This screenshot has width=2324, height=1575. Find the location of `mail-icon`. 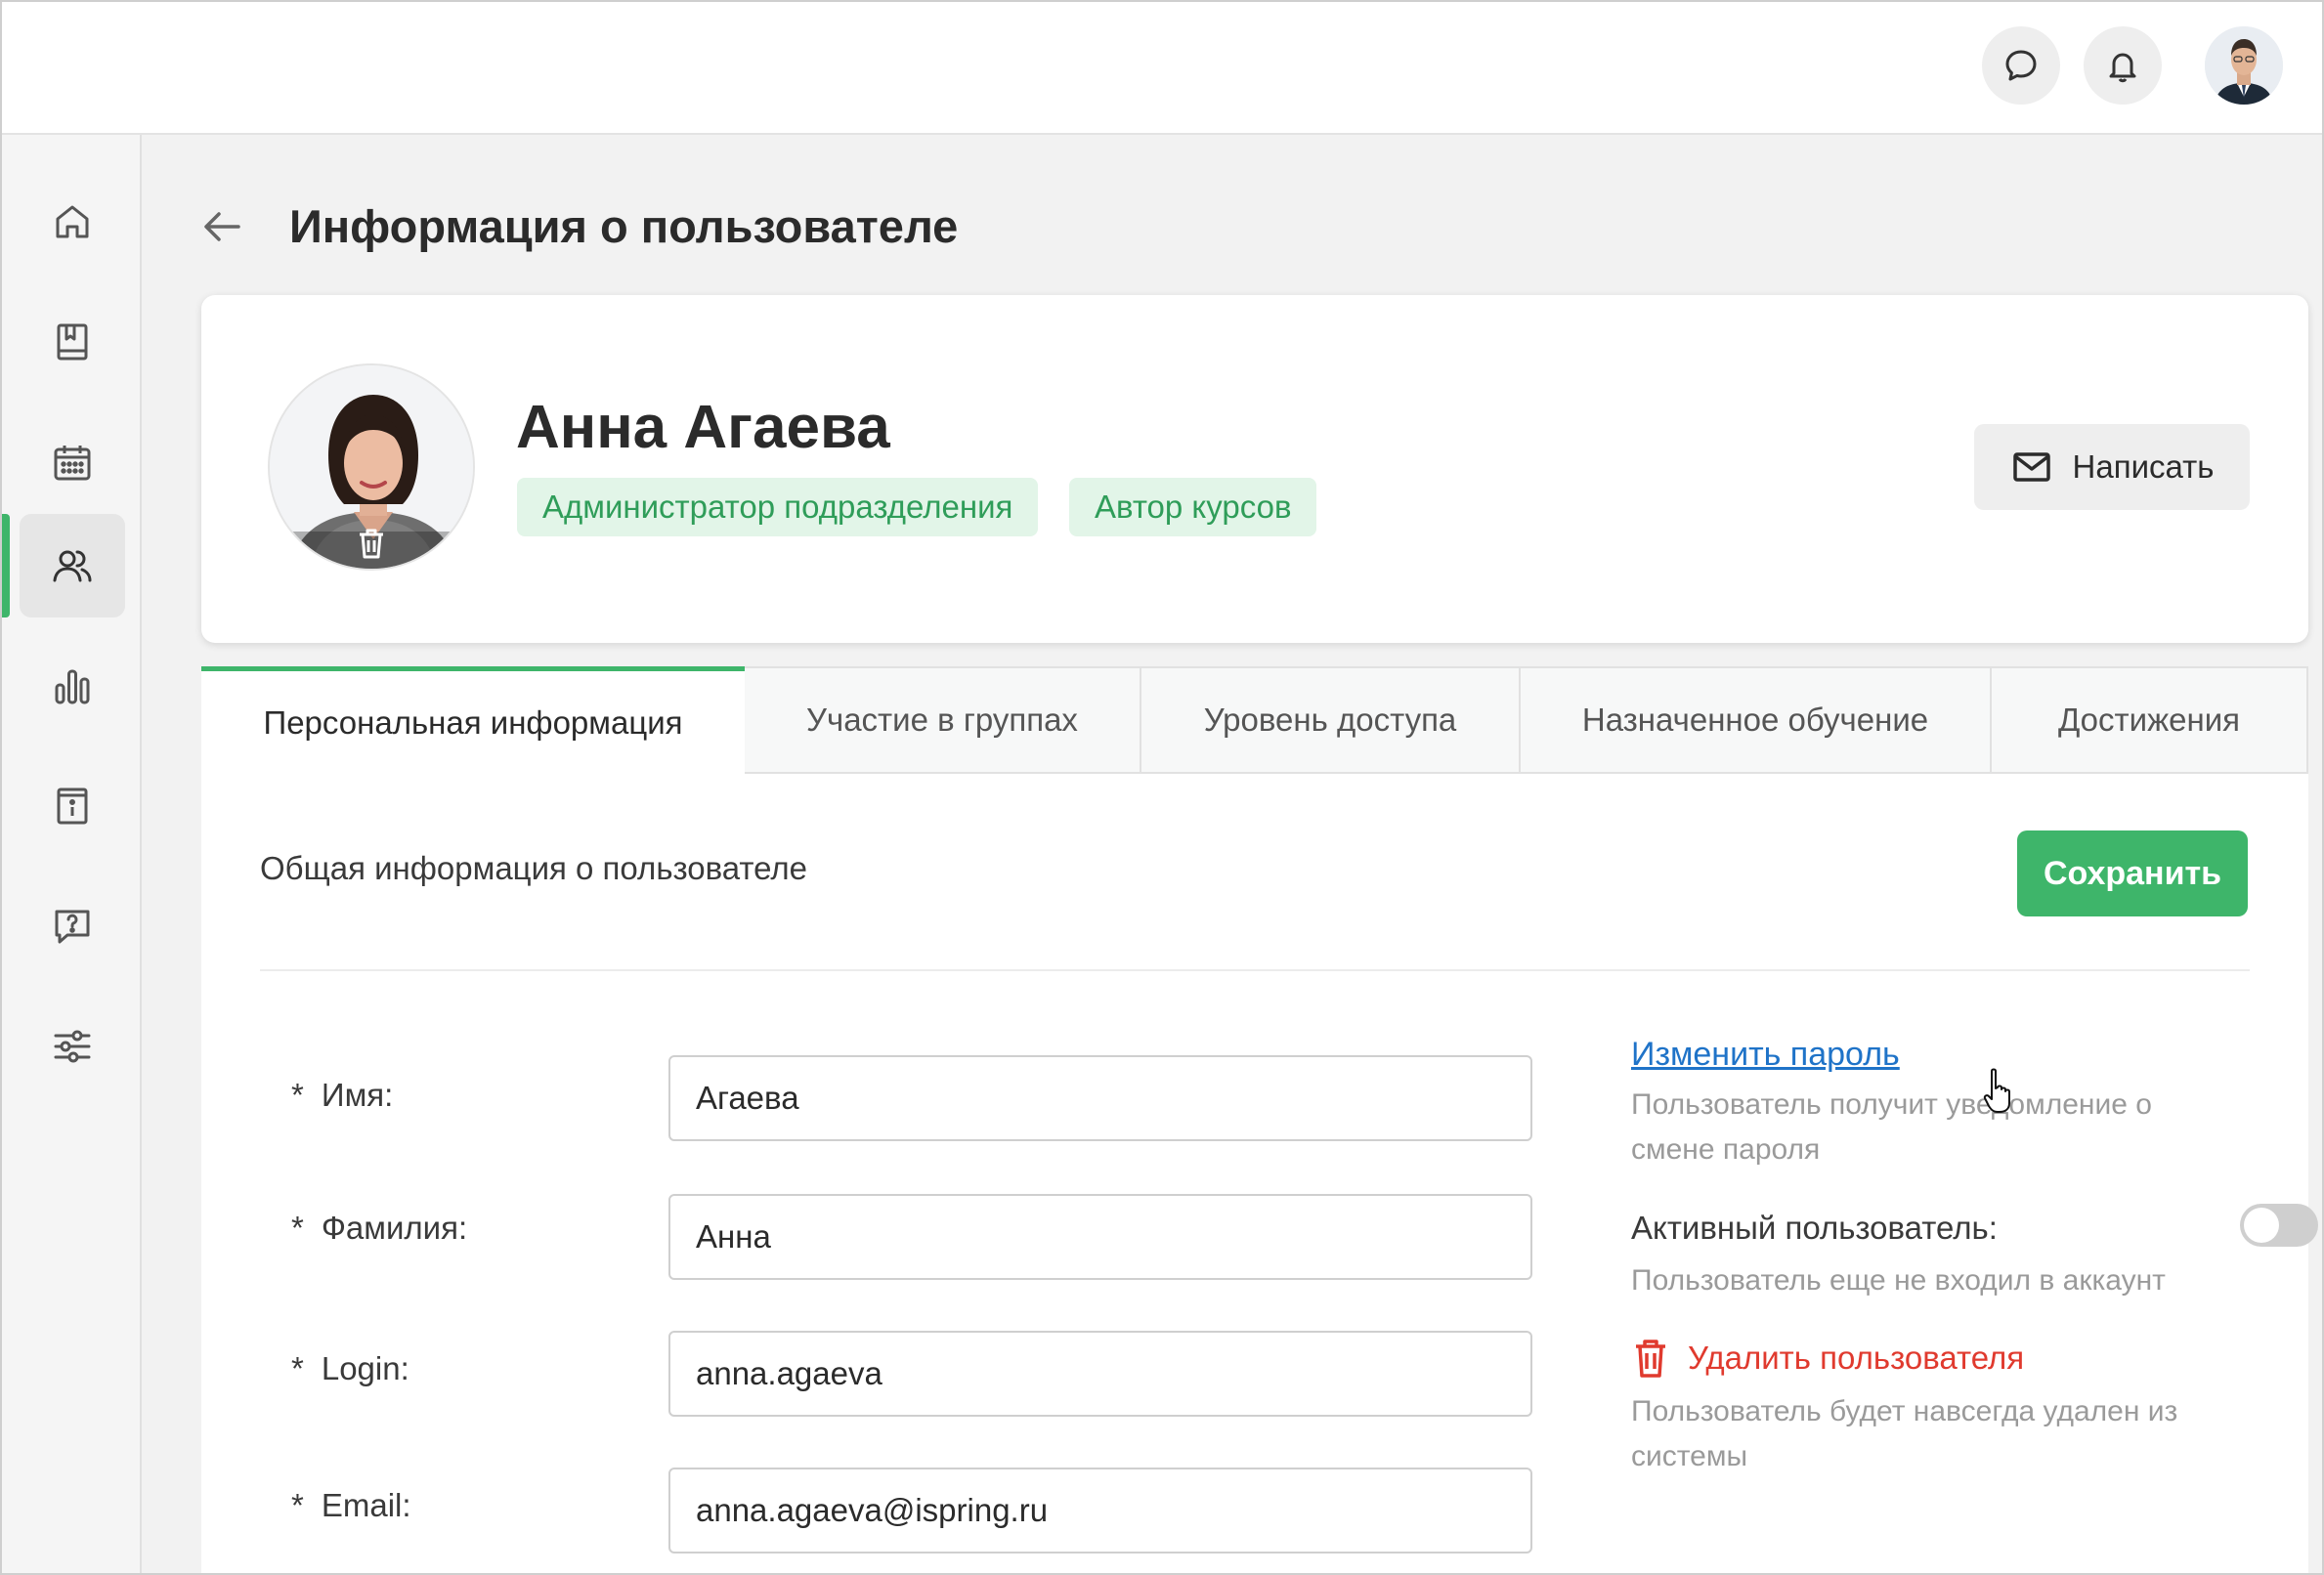

mail-icon is located at coordinates (2031, 467).